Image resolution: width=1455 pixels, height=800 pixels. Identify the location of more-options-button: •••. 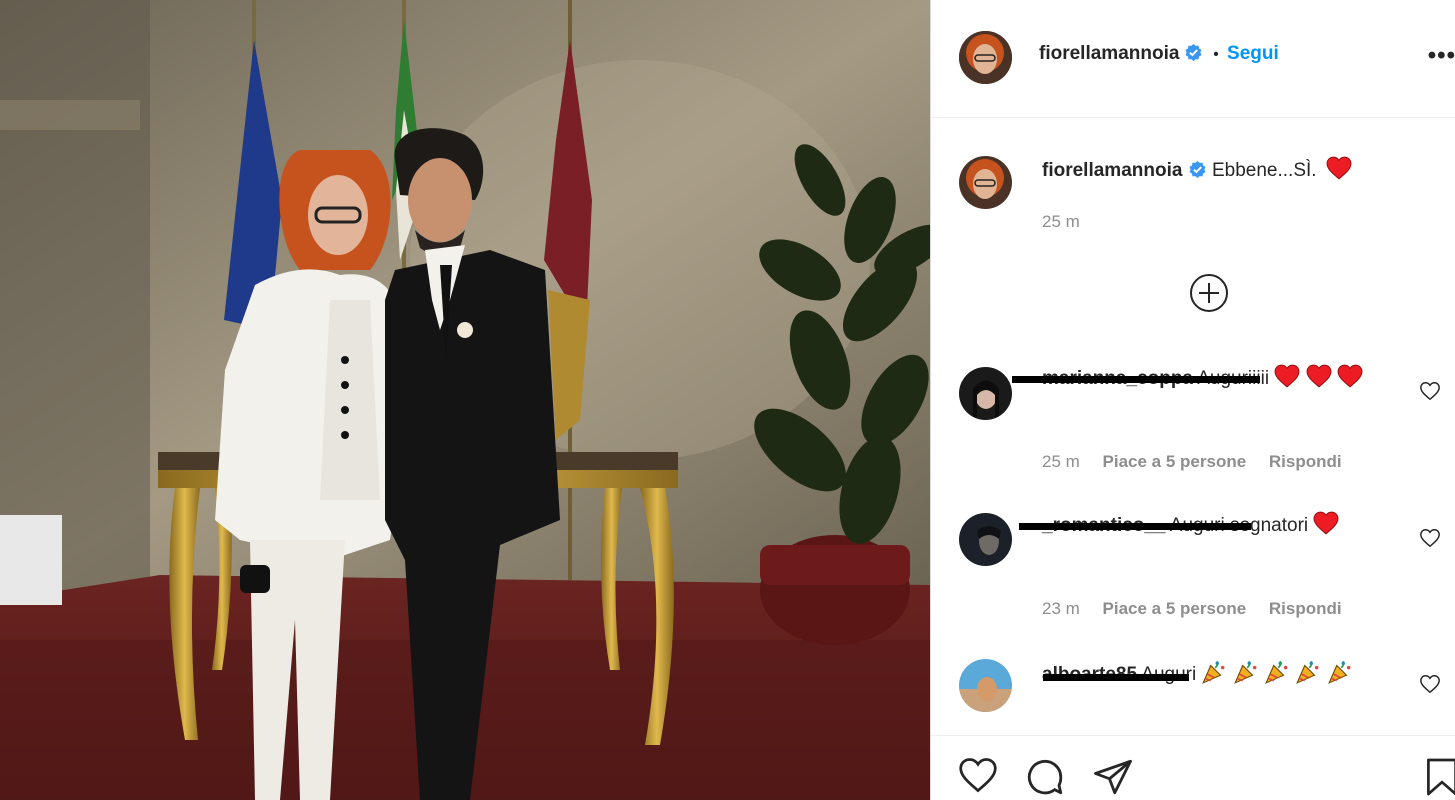
(1441, 56).